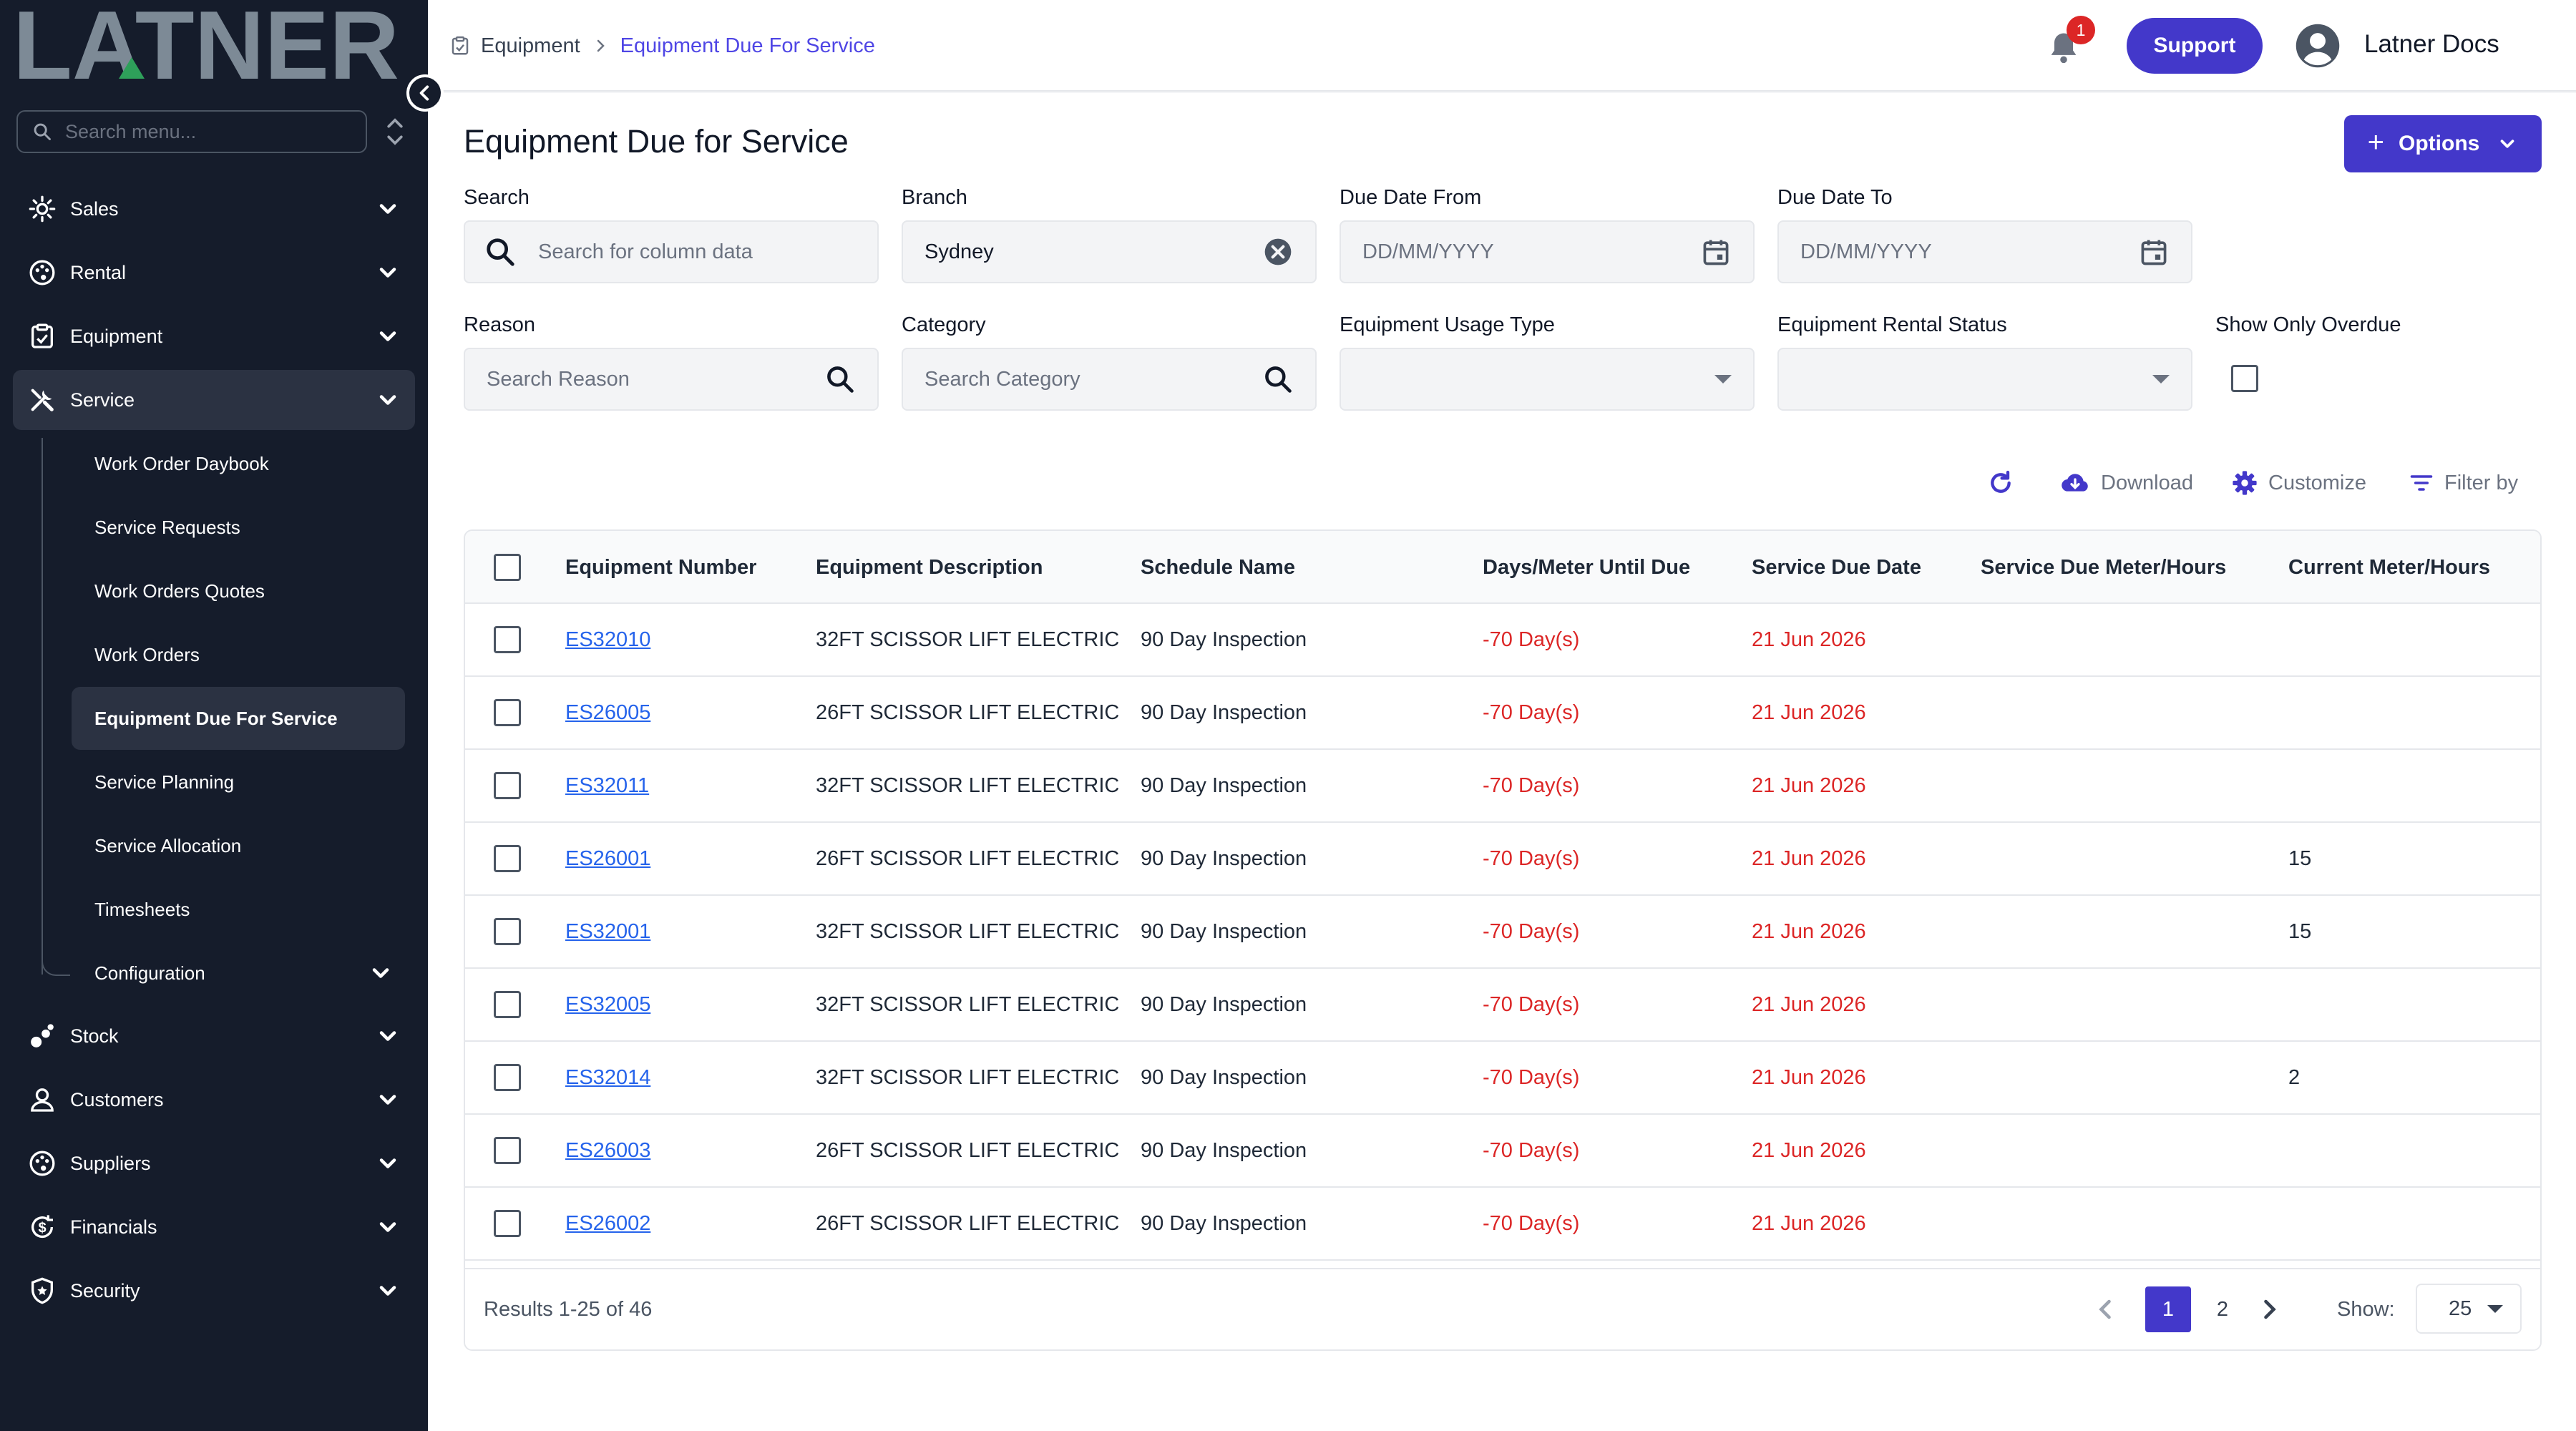 Image resolution: width=2576 pixels, height=1431 pixels. I want to click on breadcrumb-equipment: Equipment, so click(530, 46).